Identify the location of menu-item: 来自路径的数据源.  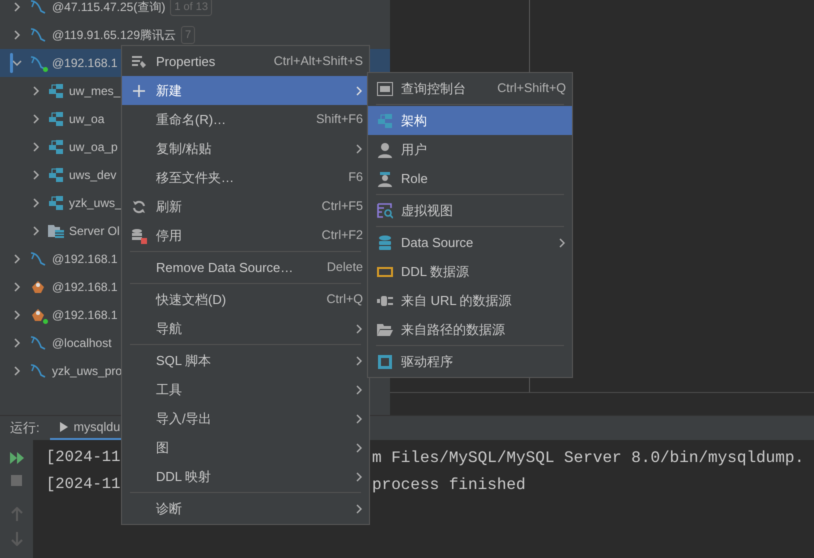
(470, 329).